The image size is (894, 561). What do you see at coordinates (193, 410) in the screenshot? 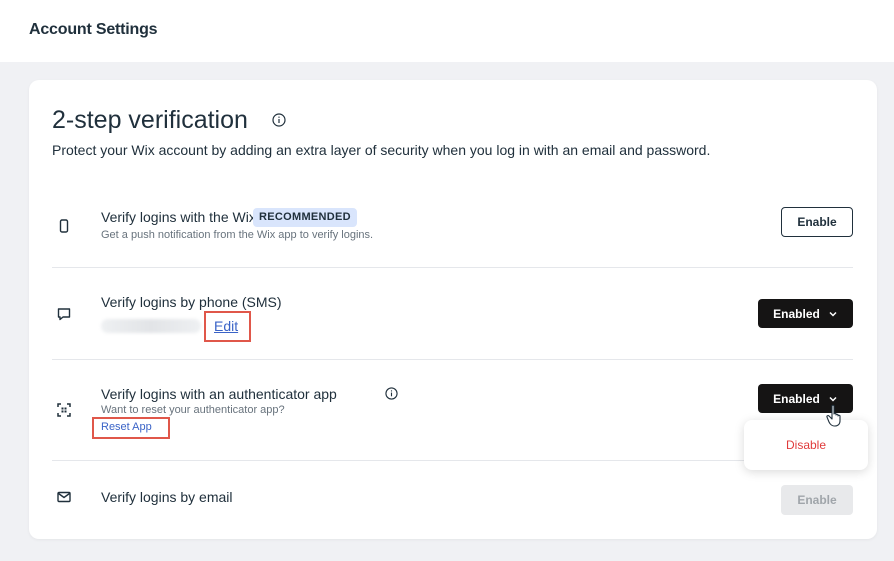
I see `method-subtitle: Want to reset your authenticator app?` at bounding box center [193, 410].